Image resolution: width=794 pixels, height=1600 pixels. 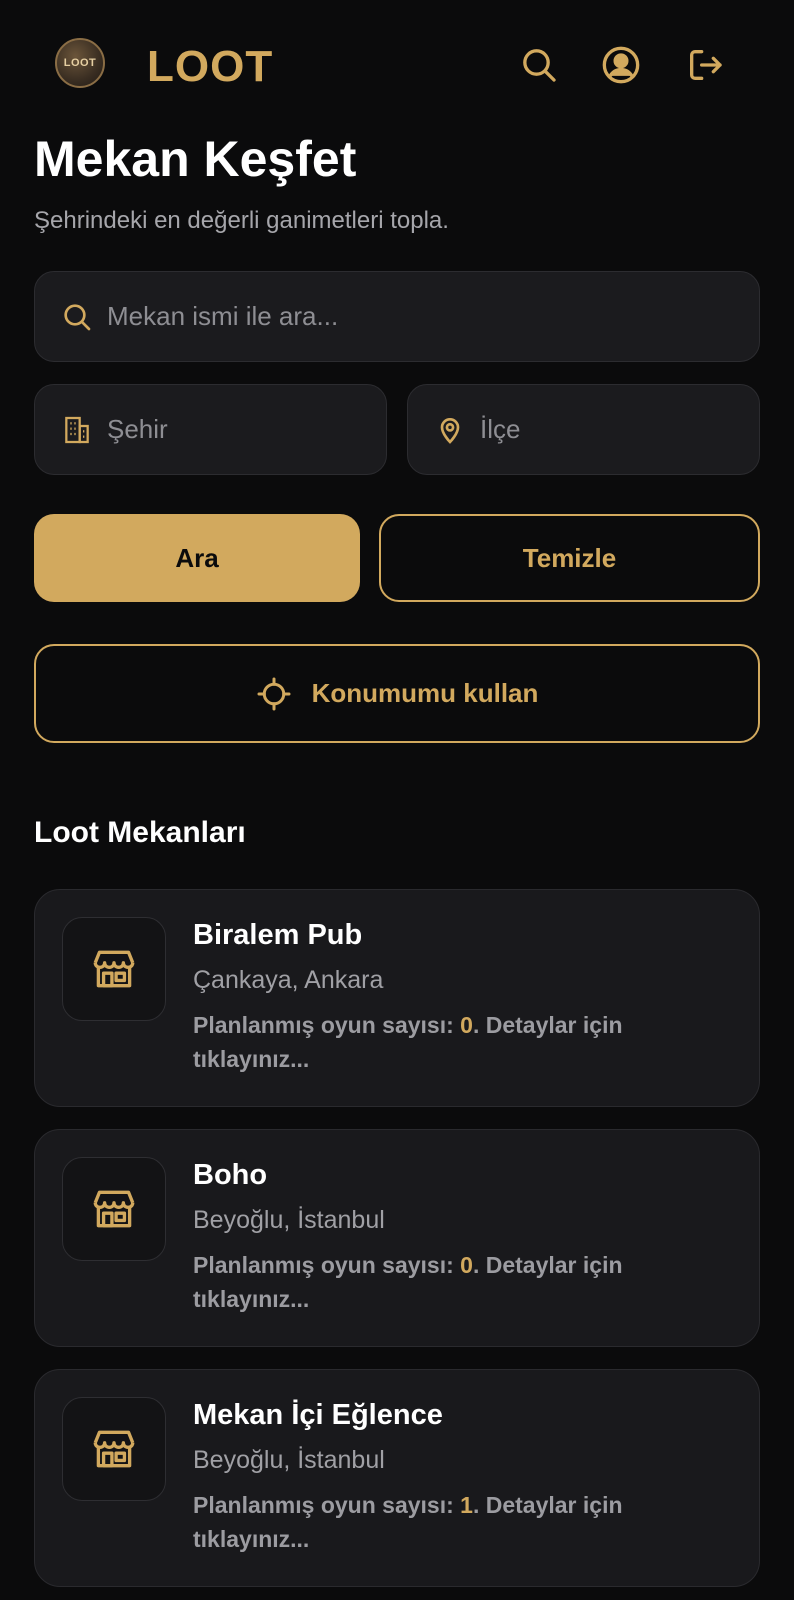 I want to click on app-header: LOOT LOOT, so click(x=397, y=65).